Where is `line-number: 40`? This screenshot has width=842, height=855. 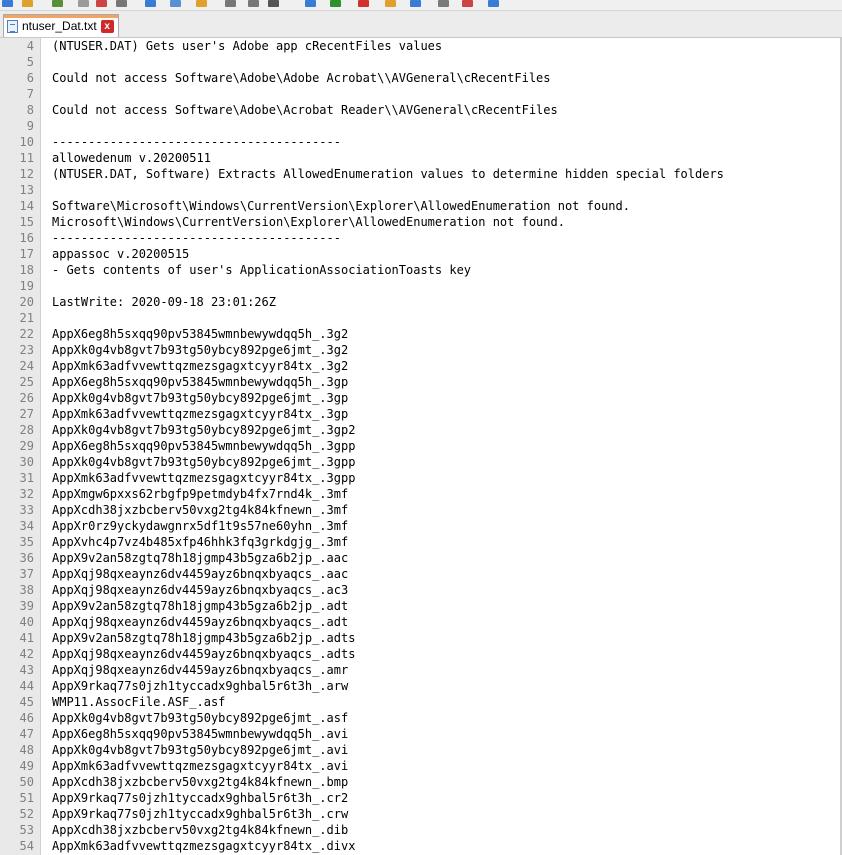 line-number: 40 is located at coordinates (26, 622).